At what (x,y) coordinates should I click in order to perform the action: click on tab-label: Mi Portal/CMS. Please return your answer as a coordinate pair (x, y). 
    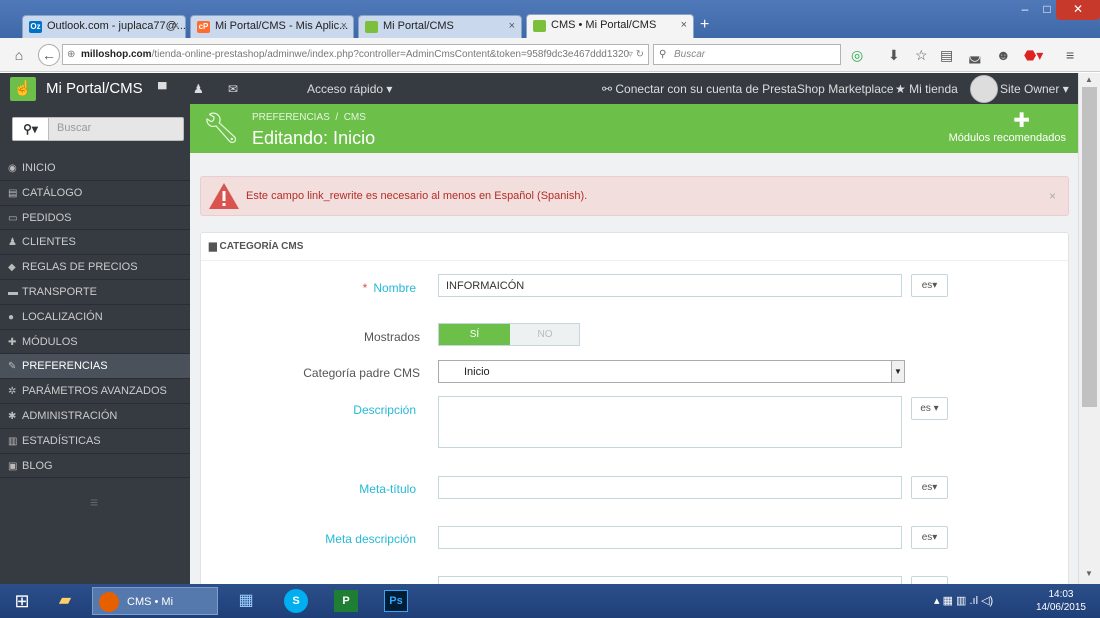
    Looking at the image, I should click on (418, 26).